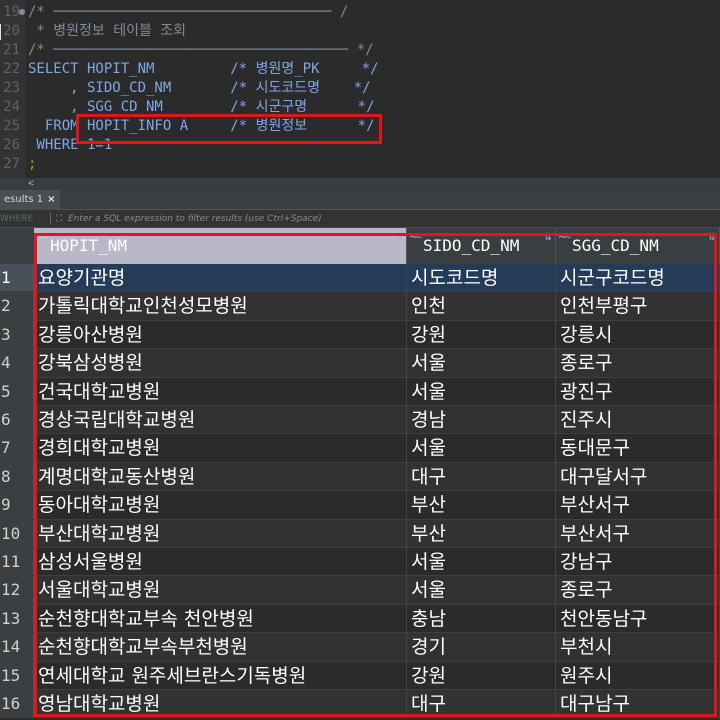 The height and width of the screenshot is (720, 720). What do you see at coordinates (220, 533) in the screenshot?
I see `cell-hopit-nm: 부산대학교병원` at bounding box center [220, 533].